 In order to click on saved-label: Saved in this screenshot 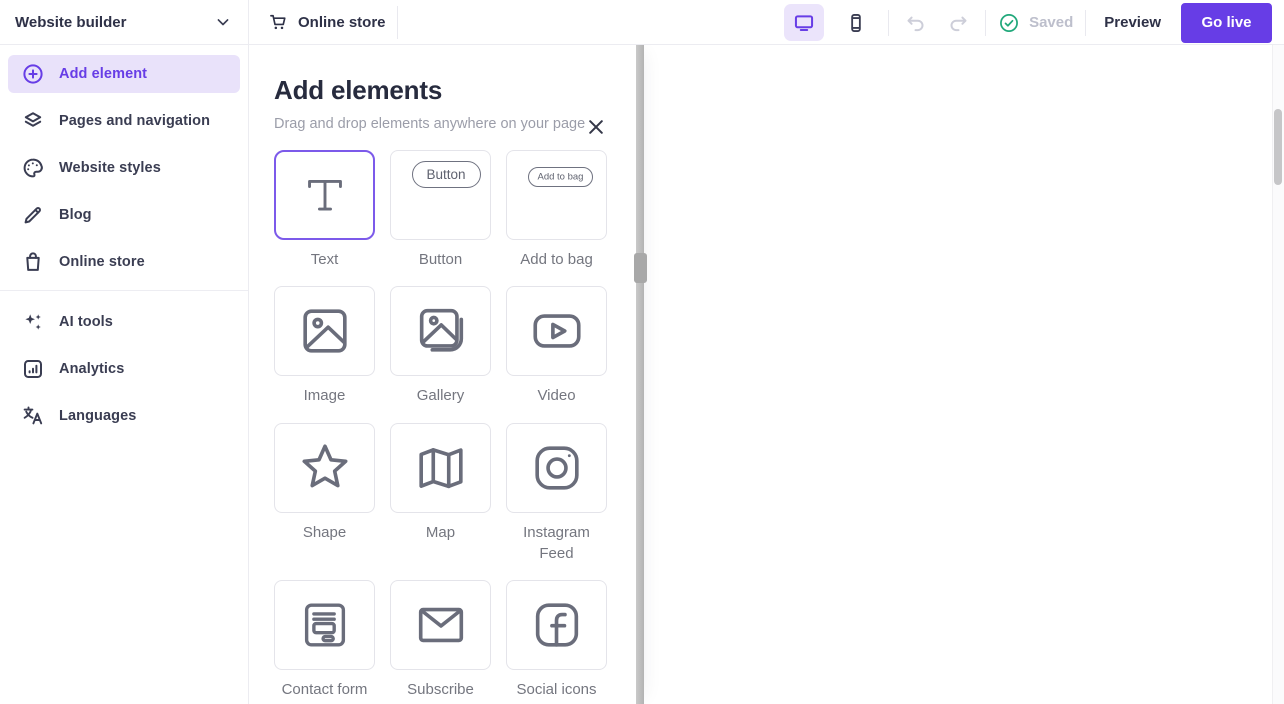, I will do `click(1051, 22)`.